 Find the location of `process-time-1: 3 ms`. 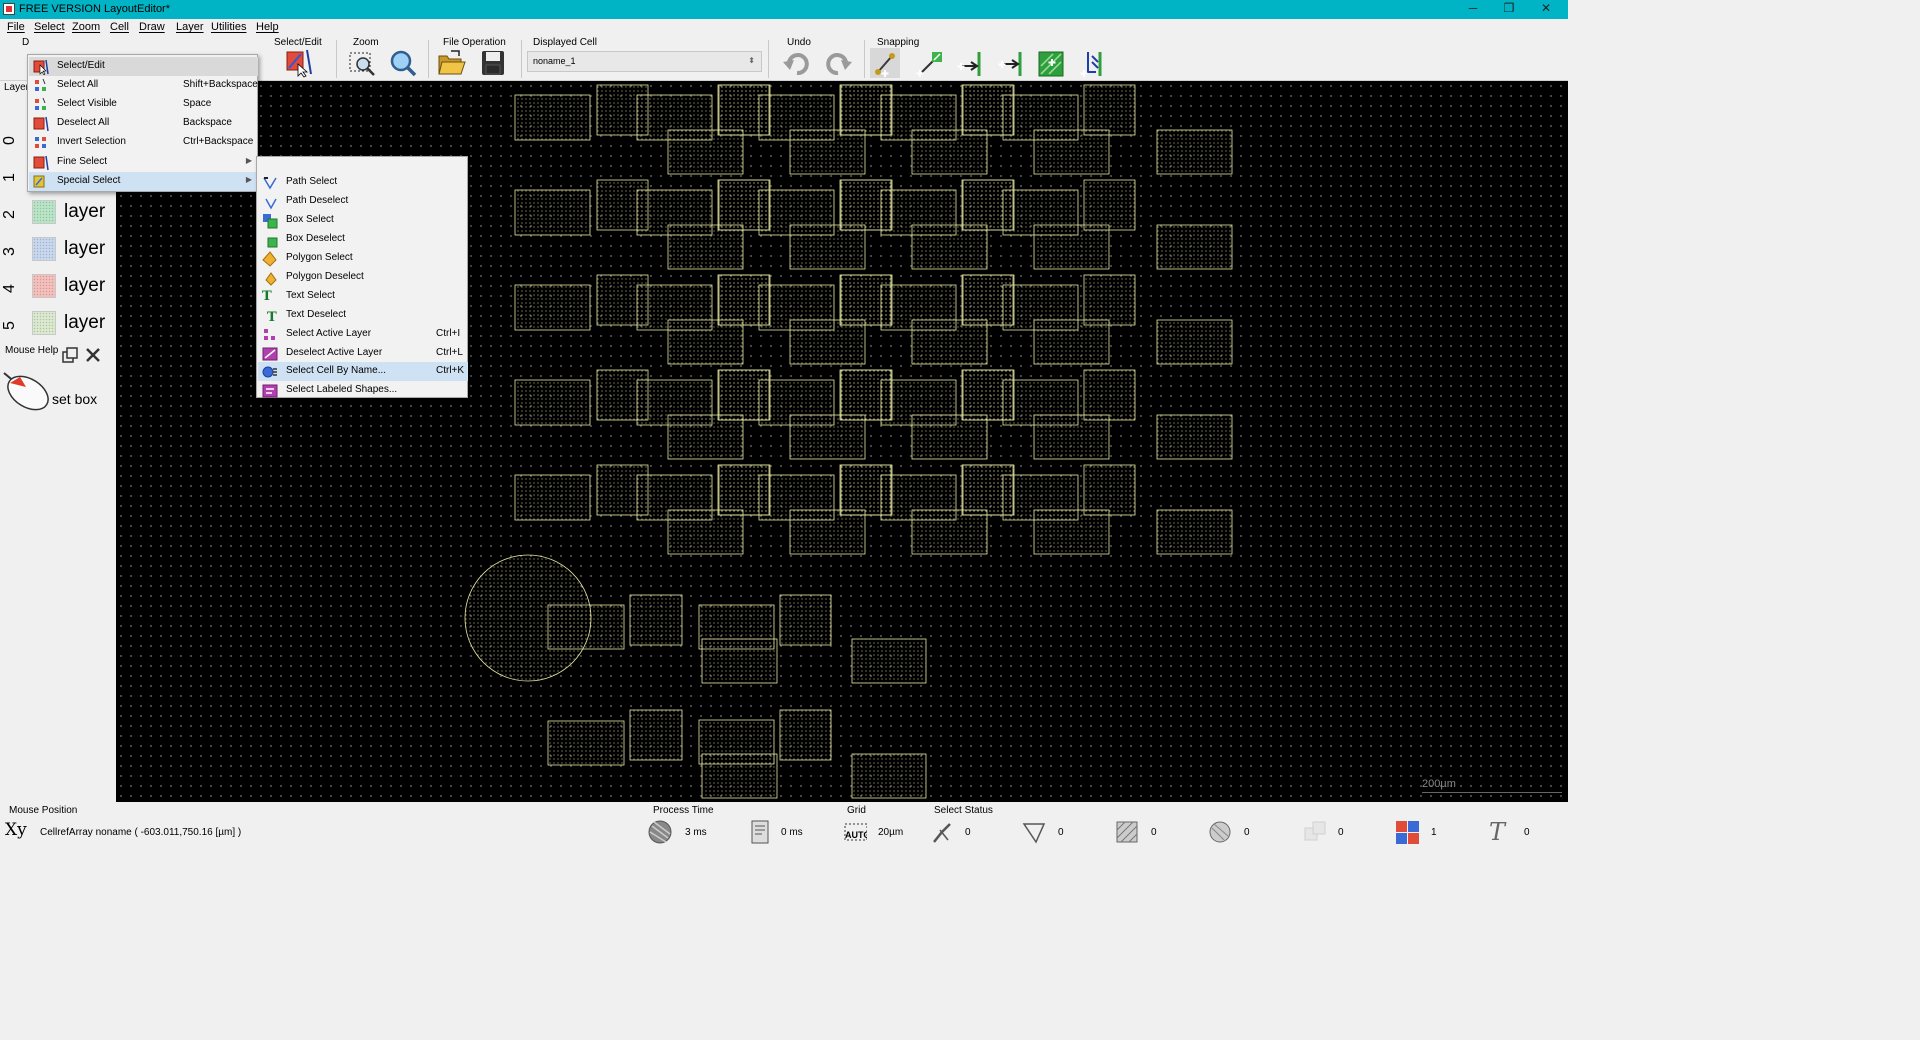

process-time-1: 3 ms is located at coordinates (696, 832).